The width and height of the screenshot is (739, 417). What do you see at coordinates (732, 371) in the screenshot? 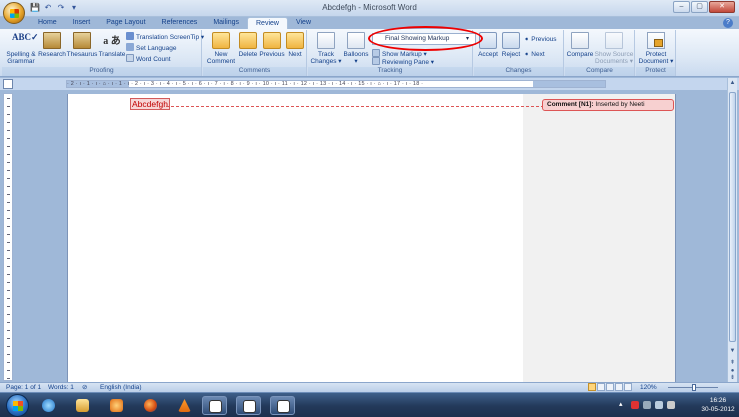
I see `select-browse-object-icon: ●` at bounding box center [732, 371].